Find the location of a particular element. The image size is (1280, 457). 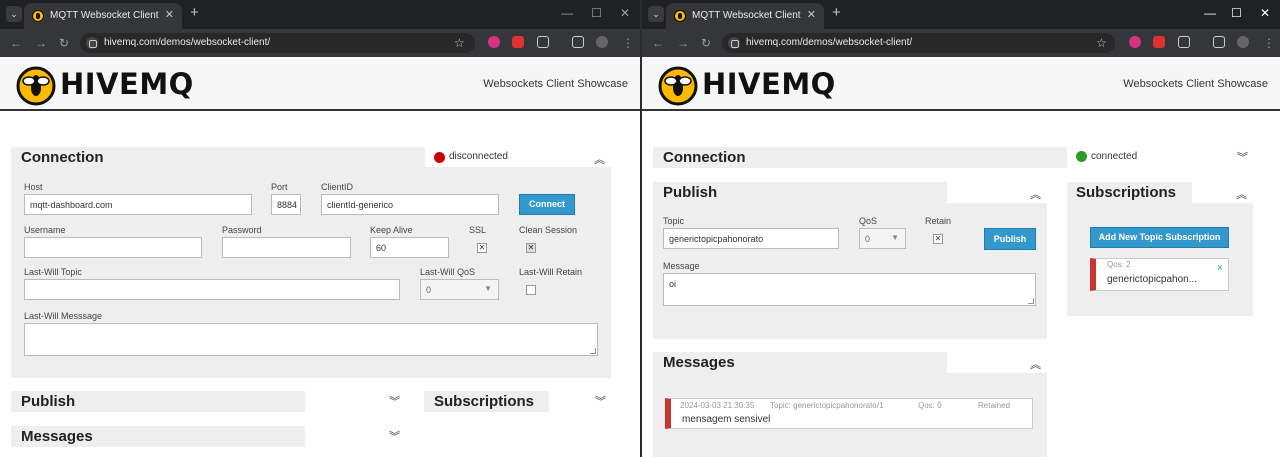

topic-label: Topic is located at coordinates (674, 221).